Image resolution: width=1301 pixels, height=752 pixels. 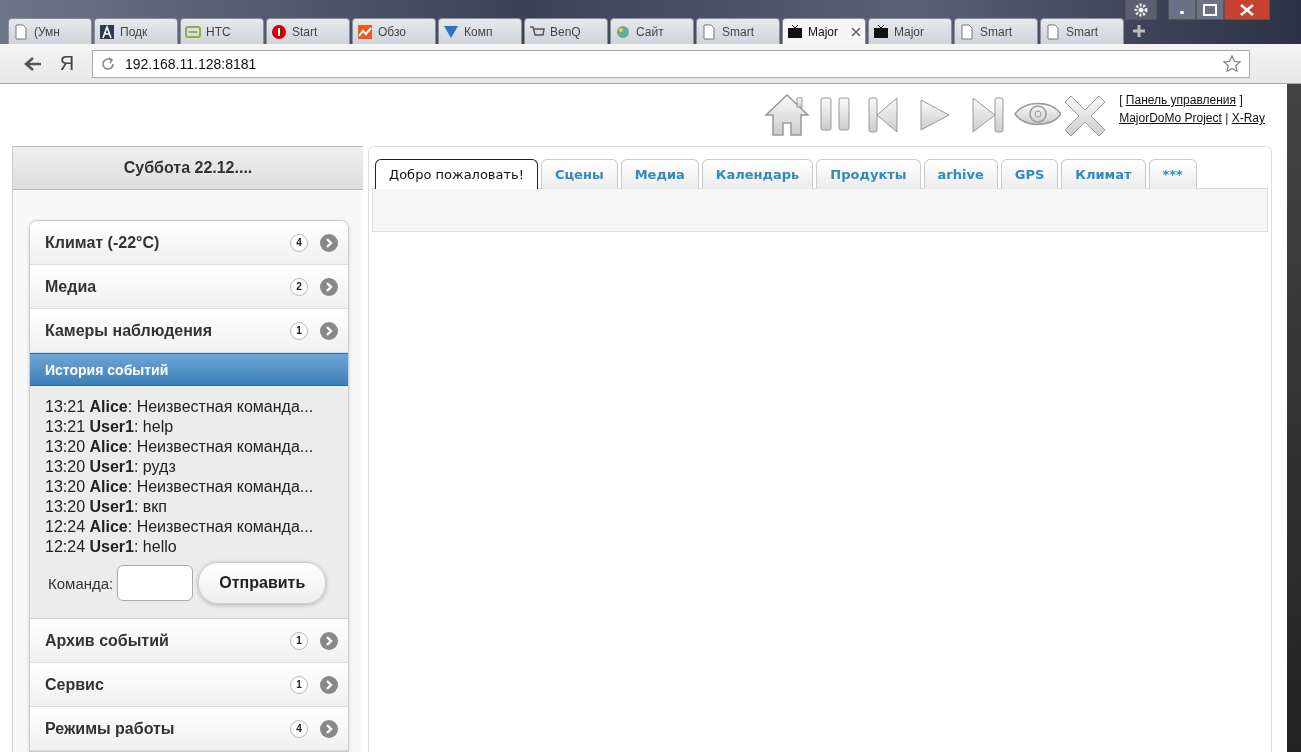 I want to click on new-tab-icon, so click(x=1139, y=31).